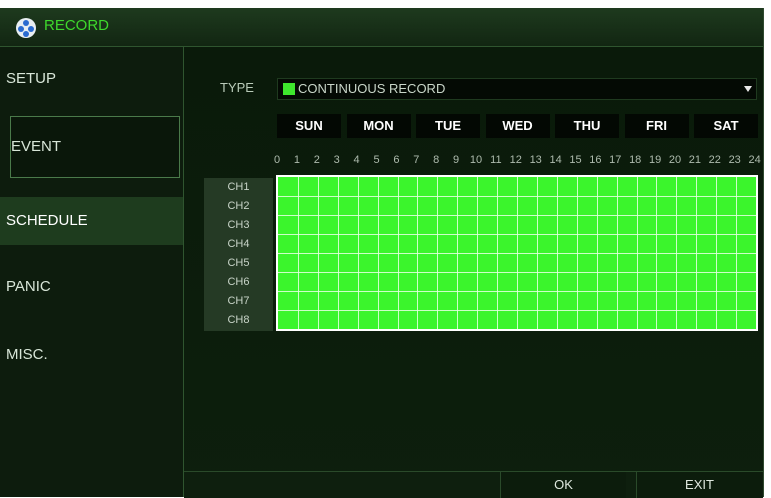 This screenshot has width=771, height=498. Describe the element at coordinates (655, 160) in the screenshot. I see `hour-label: 19` at that location.